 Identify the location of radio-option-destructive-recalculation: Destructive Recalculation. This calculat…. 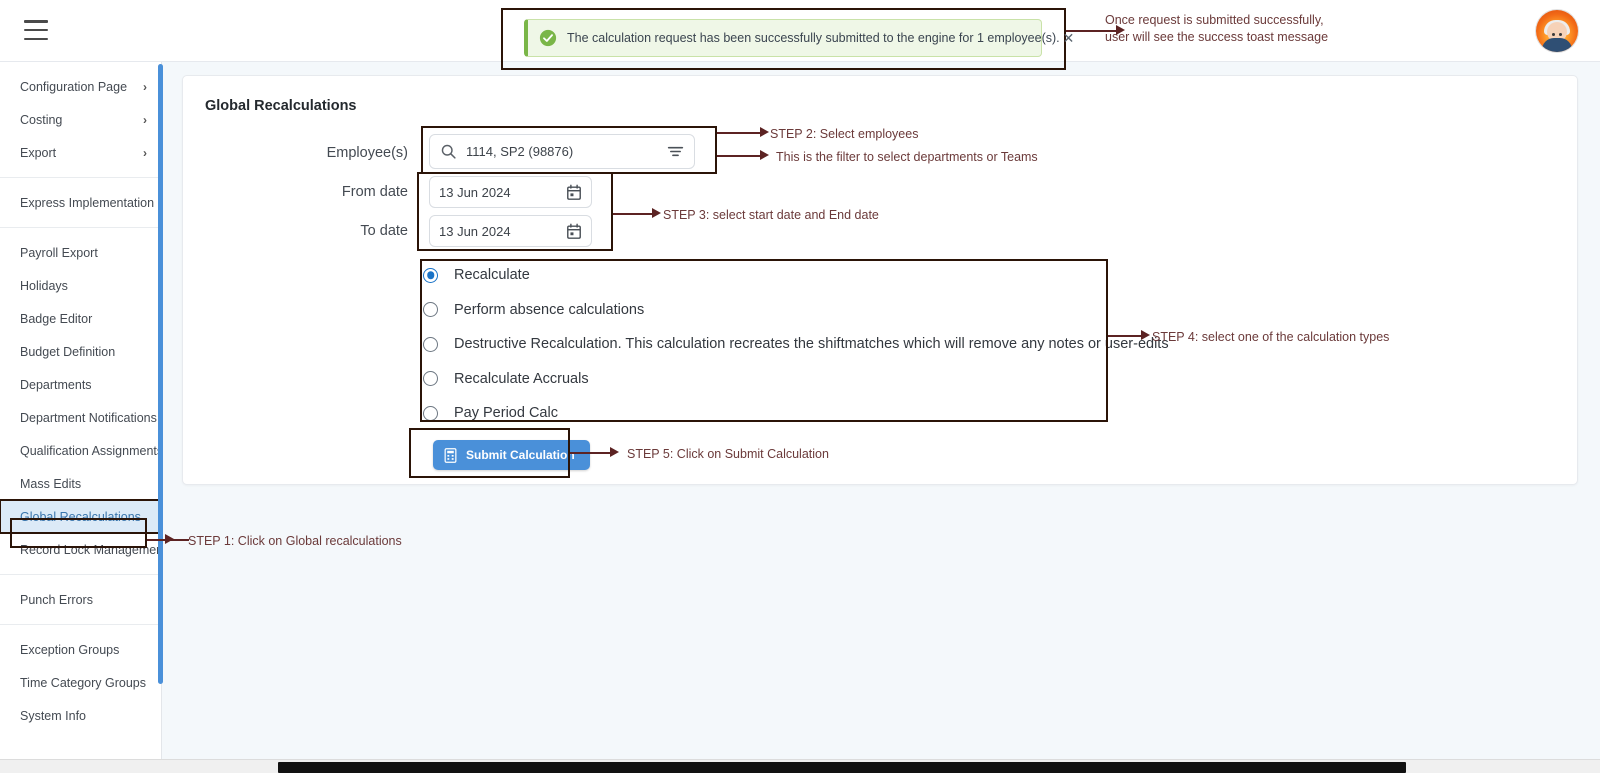
(796, 344).